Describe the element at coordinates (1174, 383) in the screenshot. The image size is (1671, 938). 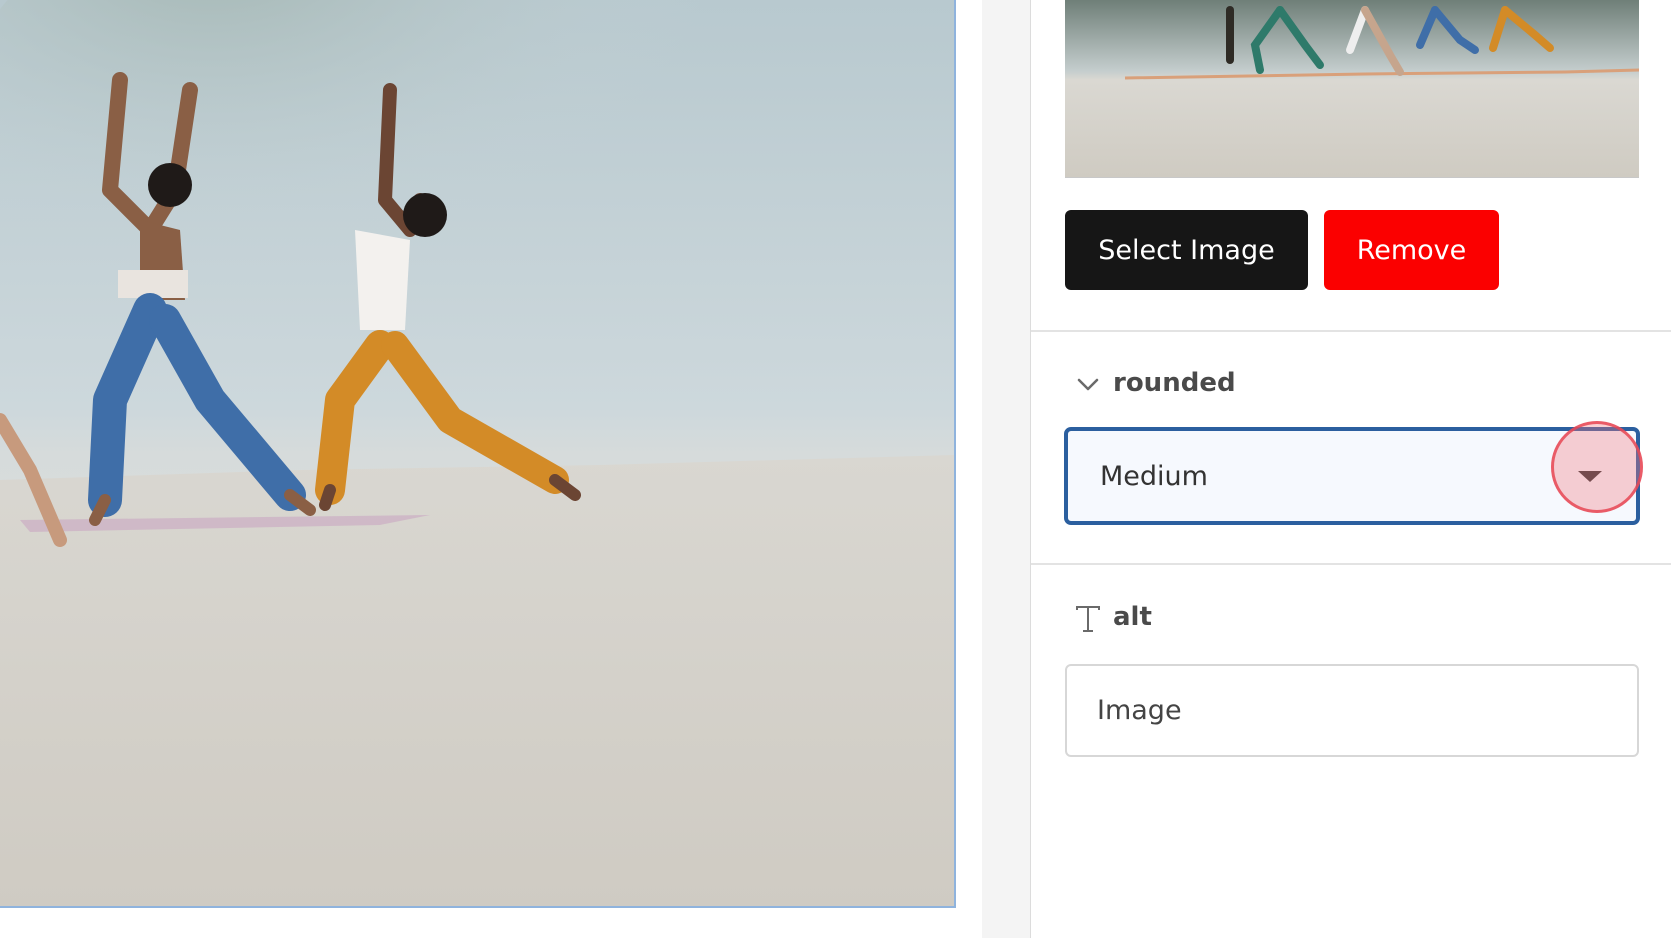
I see `rounded-section-label: rounded` at that location.